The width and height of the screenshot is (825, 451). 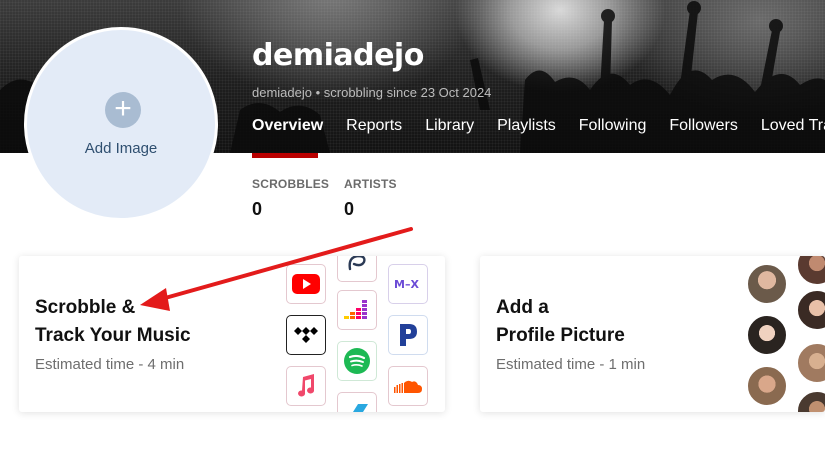 I want to click on deezer-icon, so click(x=357, y=310).